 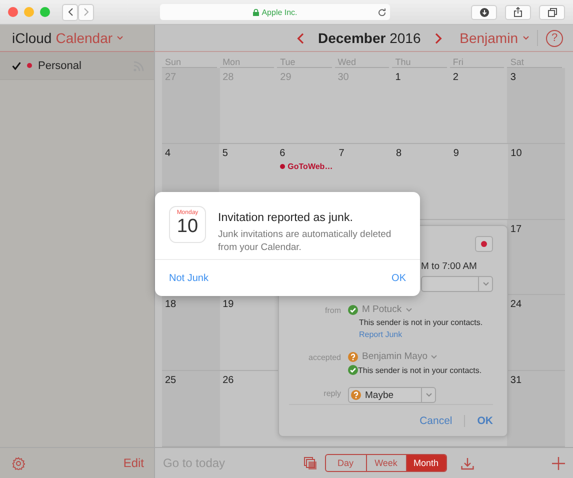 I want to click on event-time: M to 7:00 AM, so click(x=449, y=266).